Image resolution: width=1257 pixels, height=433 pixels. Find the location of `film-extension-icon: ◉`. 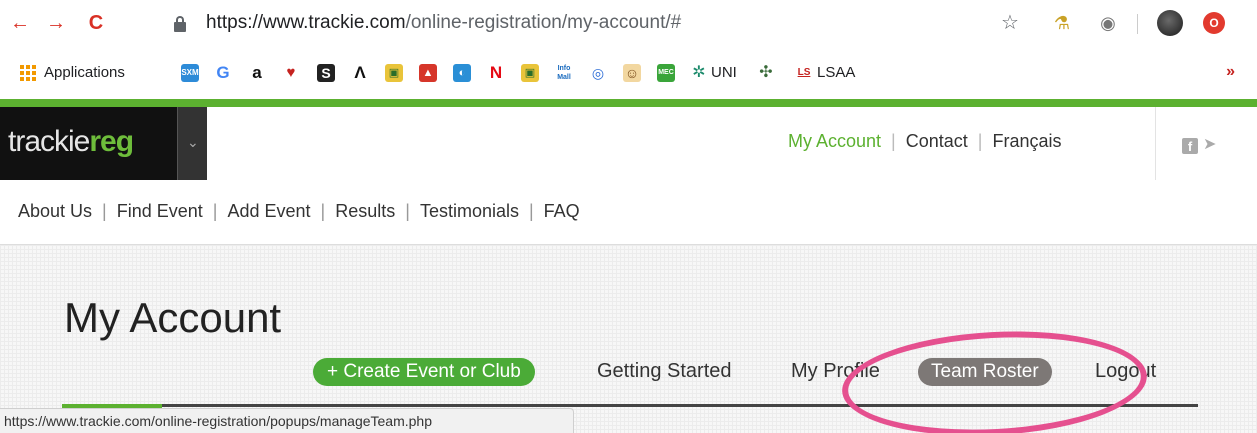

film-extension-icon: ◉ is located at coordinates (1108, 23).